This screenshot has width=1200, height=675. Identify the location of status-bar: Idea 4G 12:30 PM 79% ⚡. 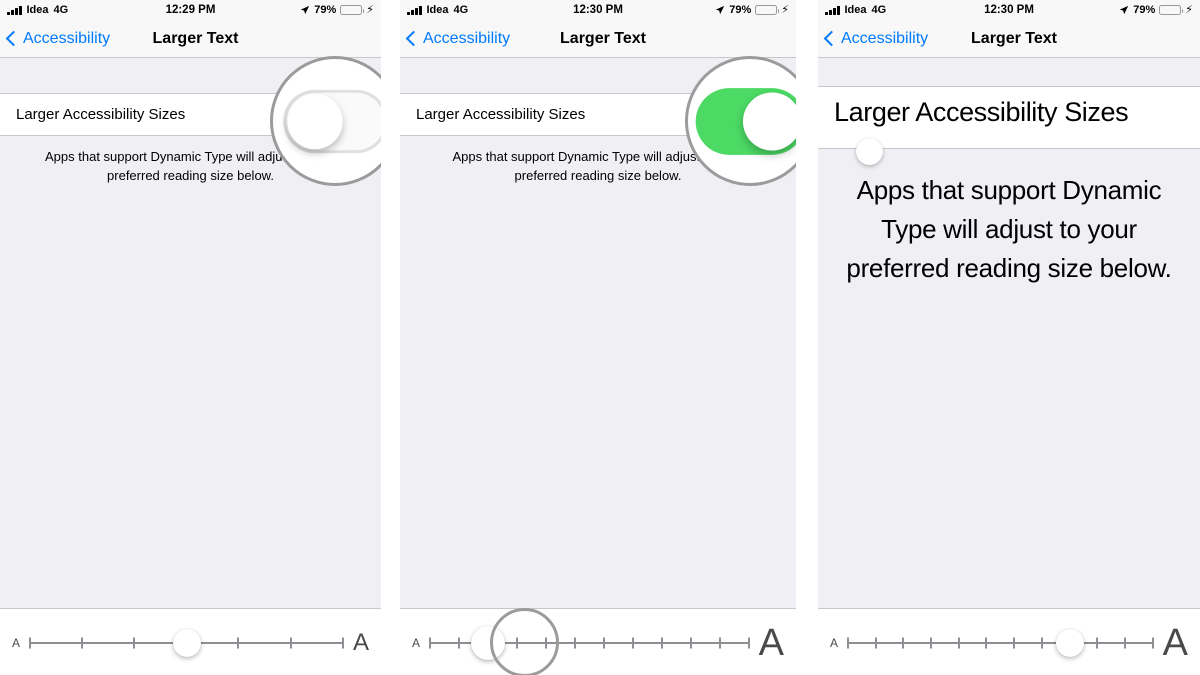
(1009, 10).